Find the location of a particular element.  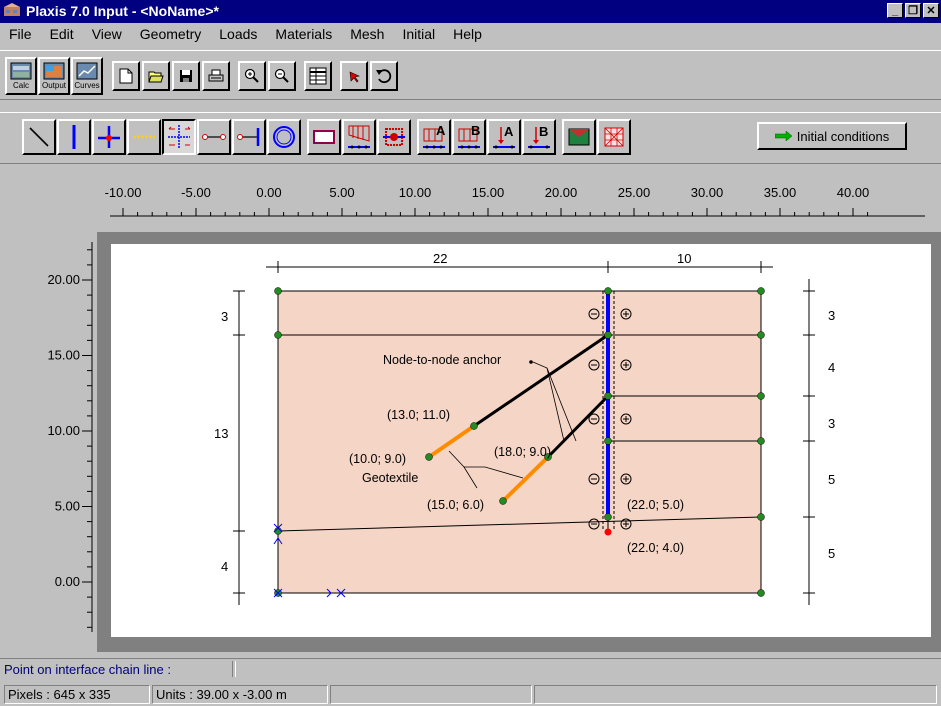

close-button: ✕ is located at coordinates (931, 10).